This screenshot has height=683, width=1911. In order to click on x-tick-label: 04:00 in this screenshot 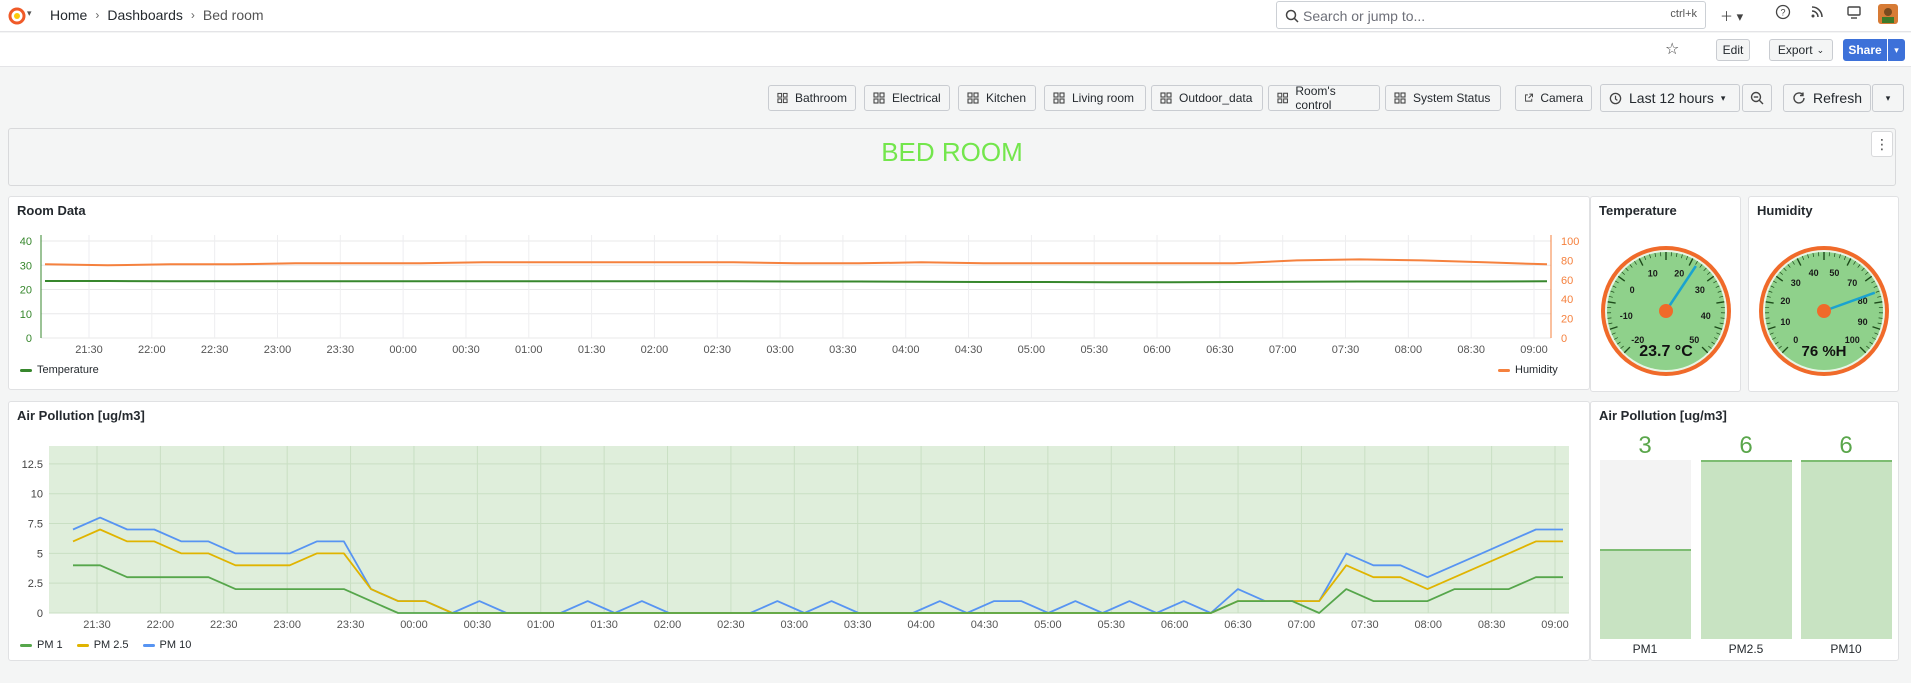, I will do `click(906, 350)`.